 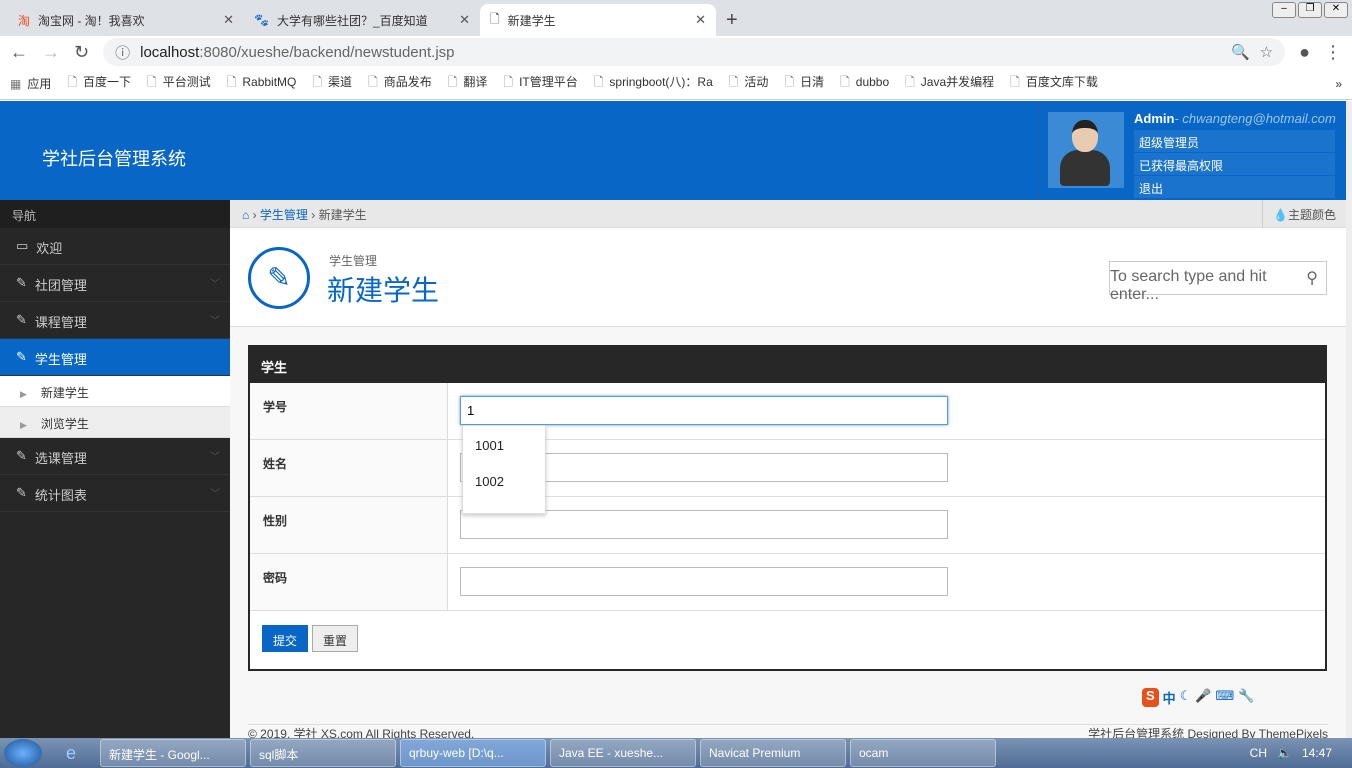 I want to click on taskbar-item: Navicat Premium, so click(x=773, y=753).